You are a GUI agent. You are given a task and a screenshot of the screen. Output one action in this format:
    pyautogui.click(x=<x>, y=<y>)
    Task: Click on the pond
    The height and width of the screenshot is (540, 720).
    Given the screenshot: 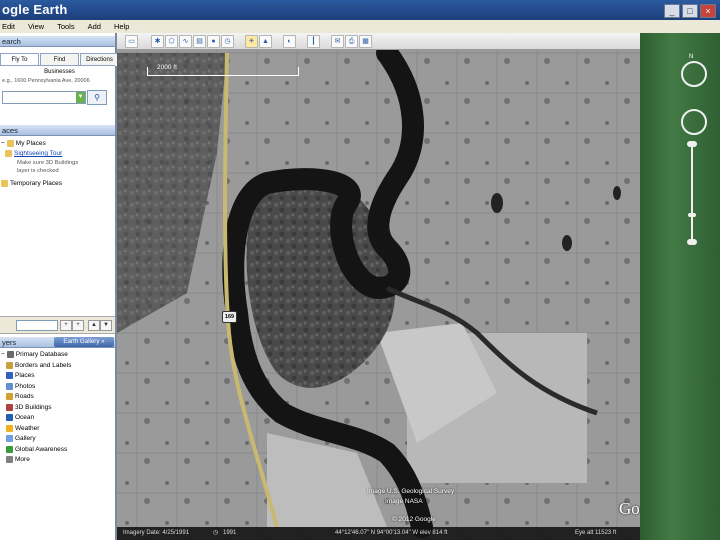 What is the action you would take?
    pyautogui.click(x=567, y=243)
    